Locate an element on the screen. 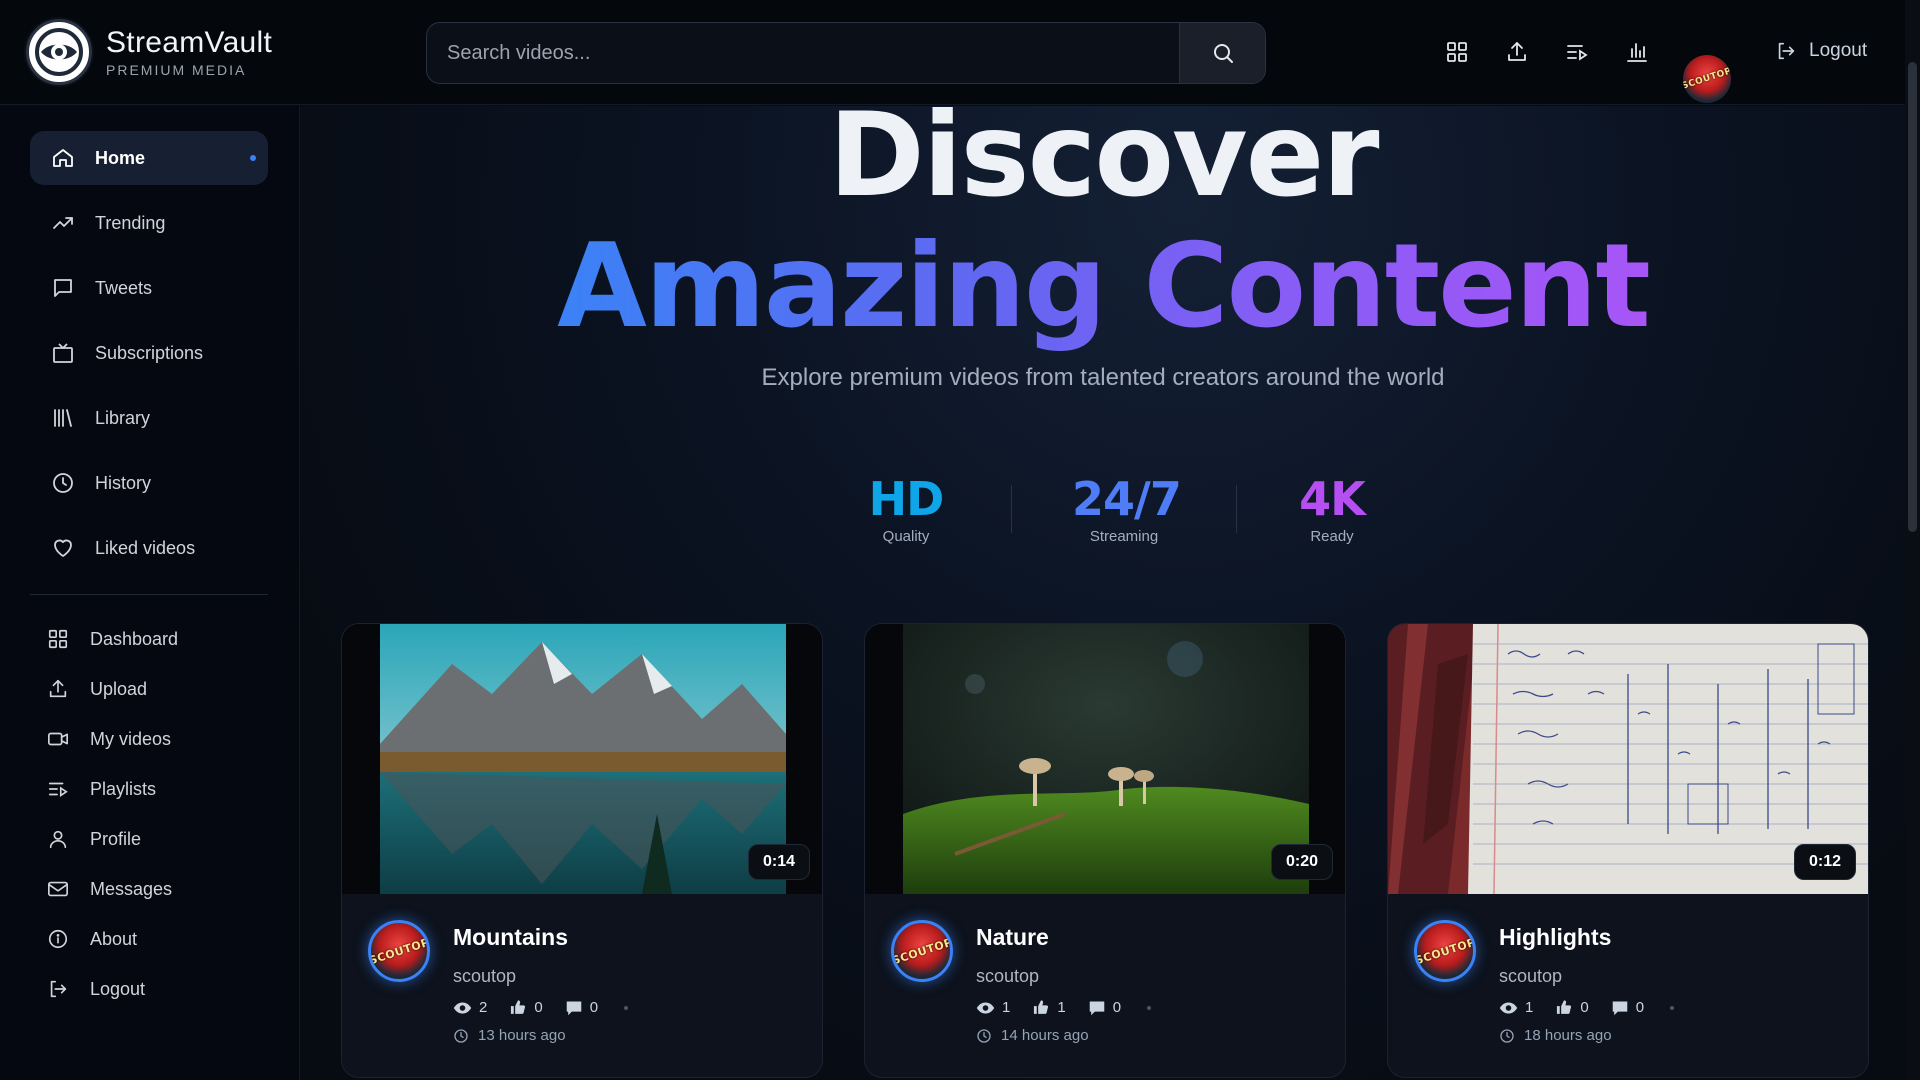 This screenshot has width=1920, height=1080. sidebar-item-messages: Messages is located at coordinates (149, 889).